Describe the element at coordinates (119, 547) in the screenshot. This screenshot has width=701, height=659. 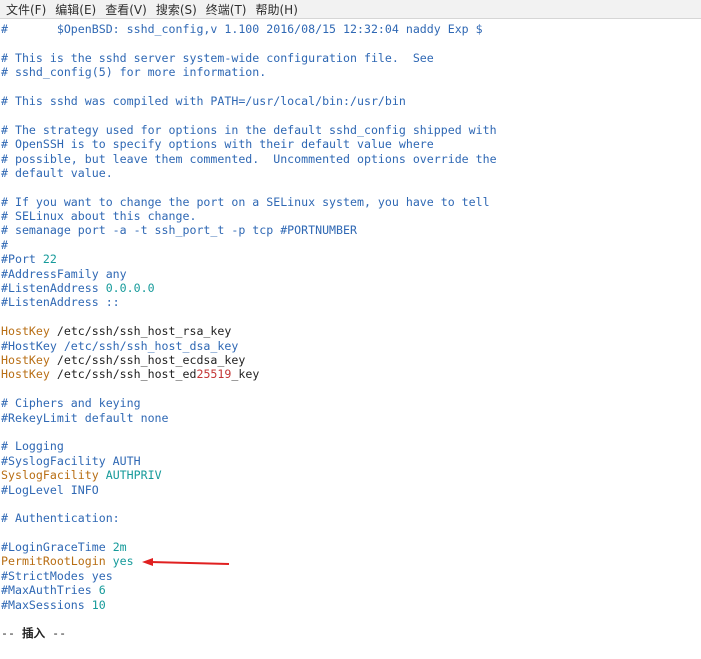
I see `text-segment: 2m` at that location.